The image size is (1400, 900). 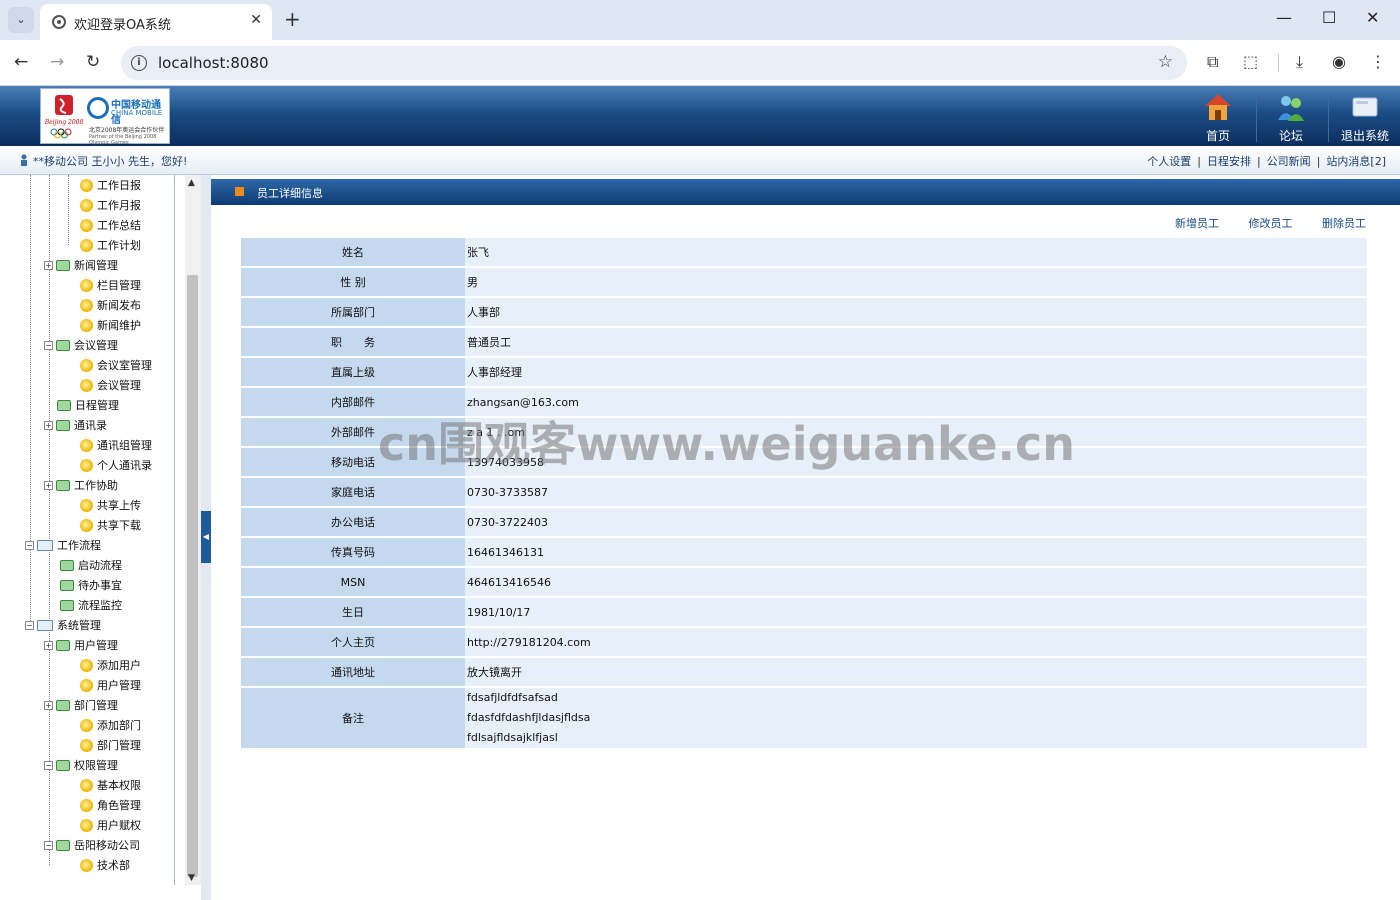 What do you see at coordinates (64, 122) in the screenshot?
I see `svg-text: Beijing 2008` at bounding box center [64, 122].